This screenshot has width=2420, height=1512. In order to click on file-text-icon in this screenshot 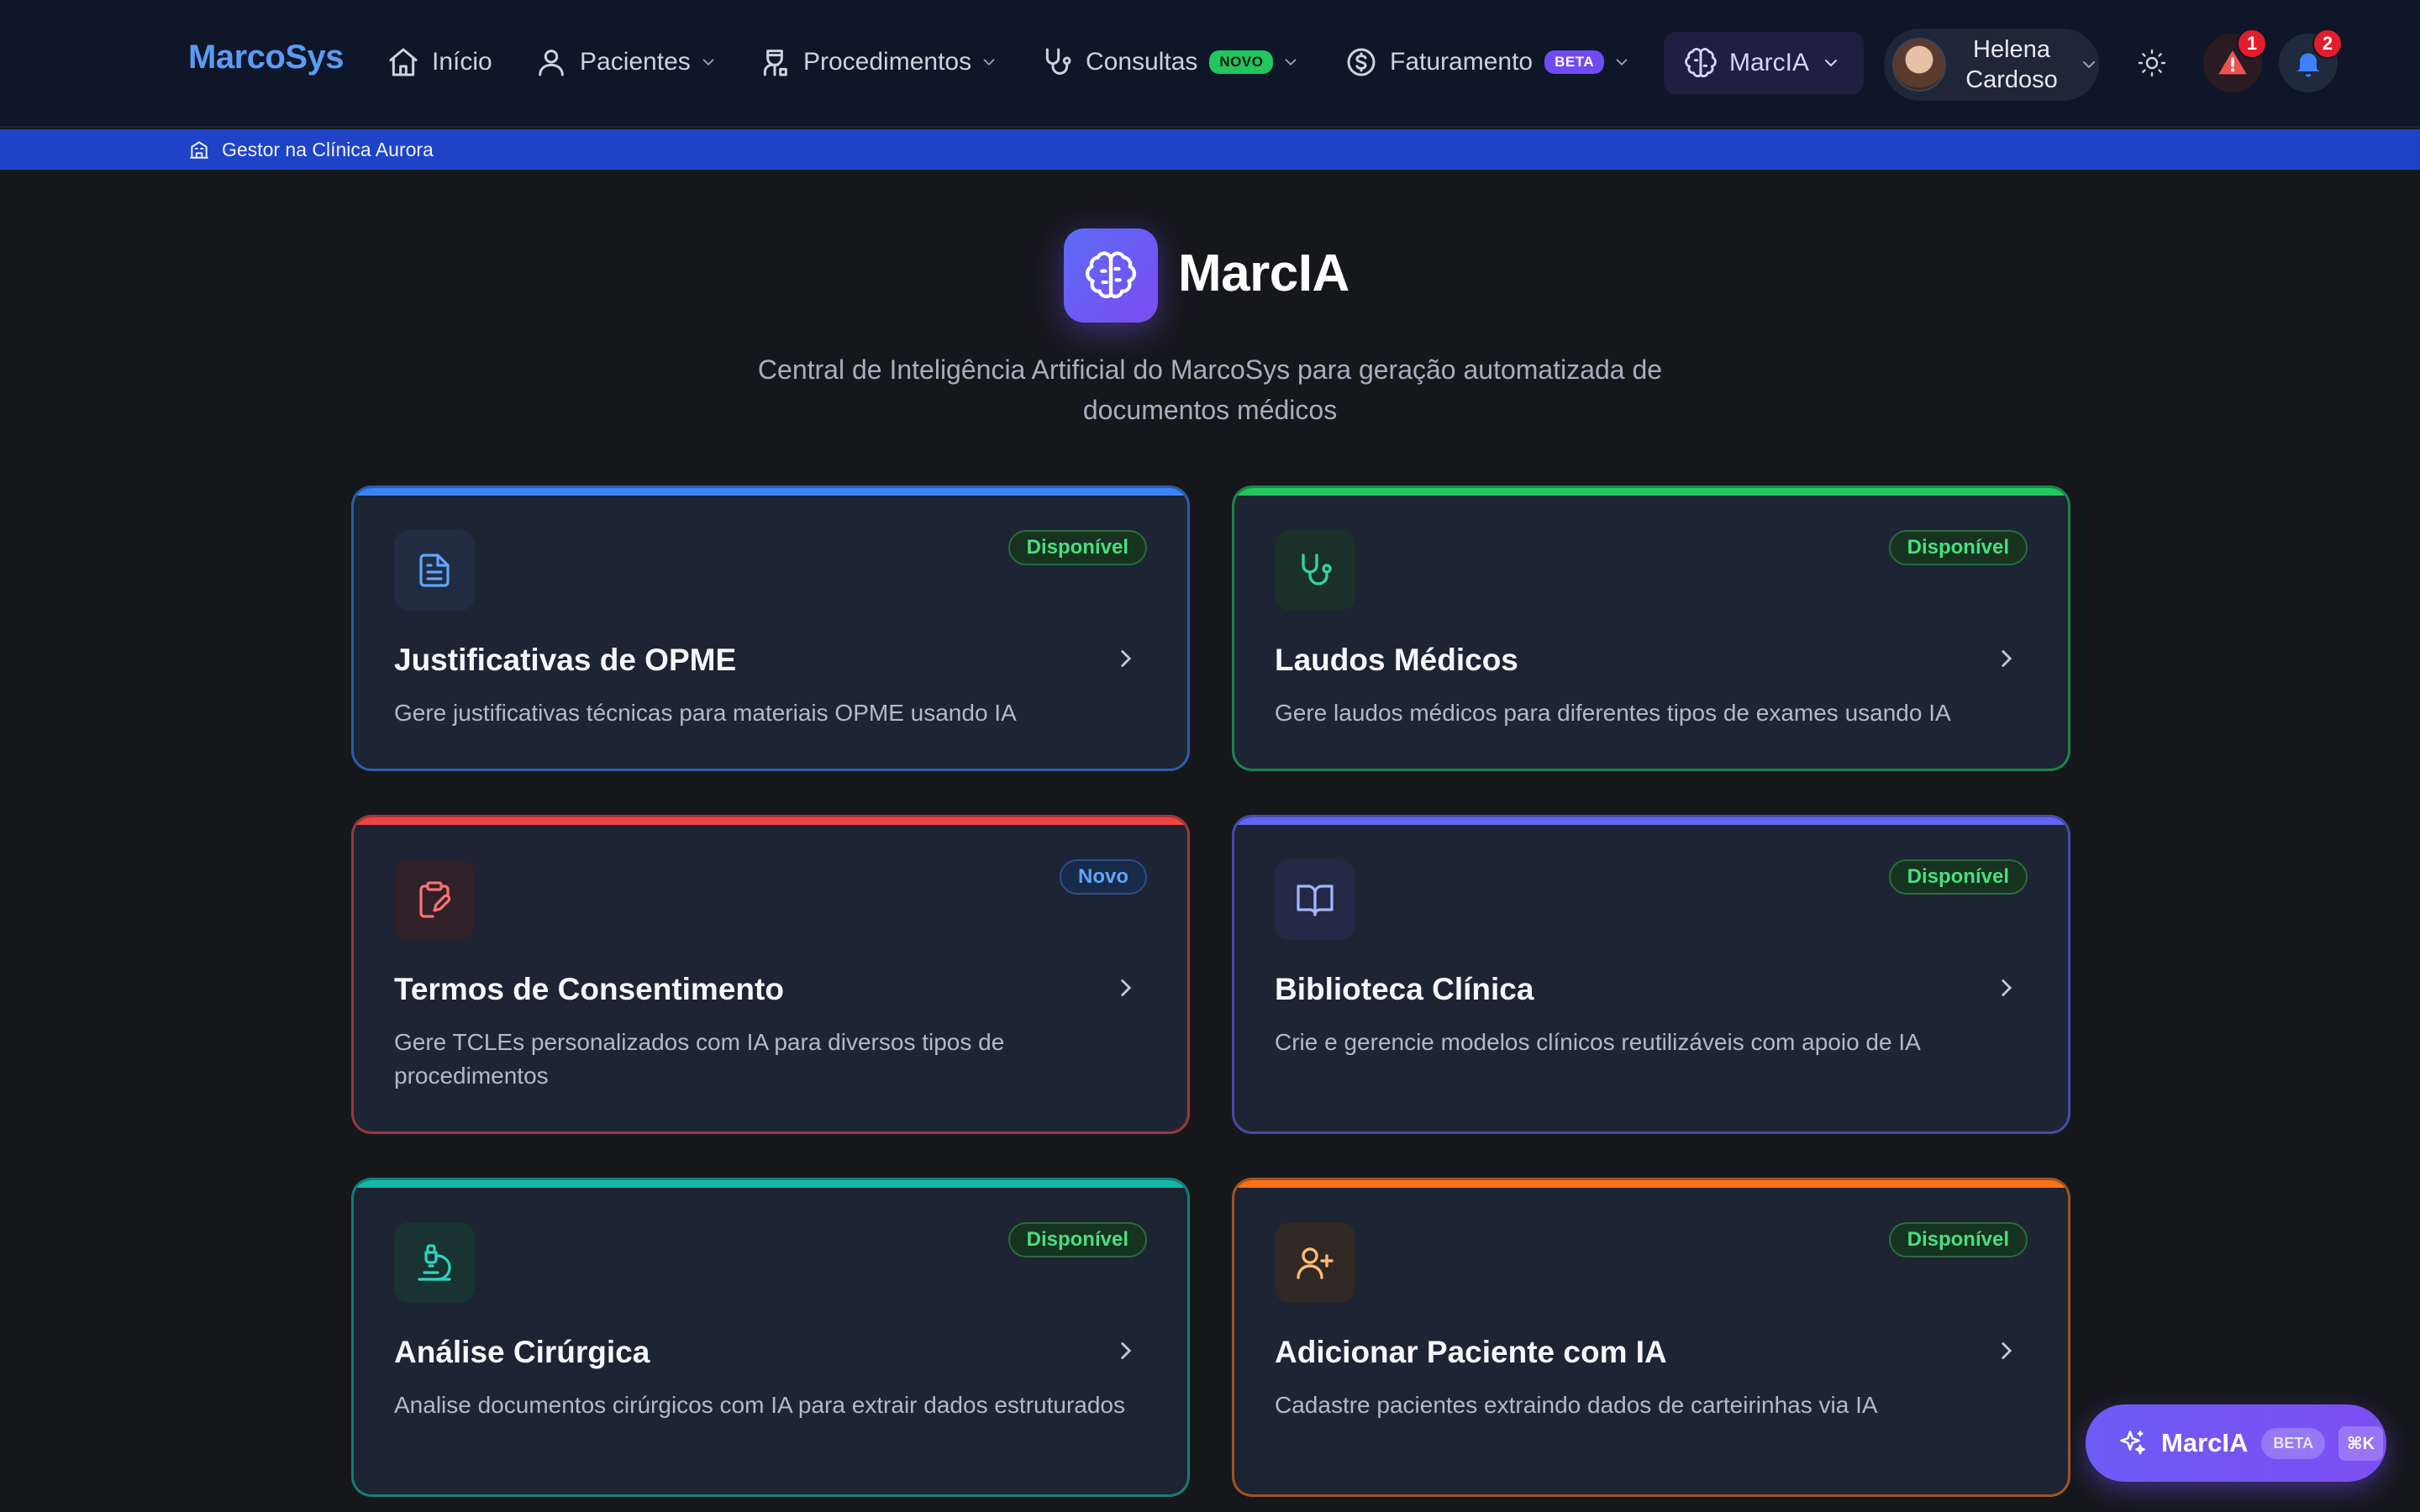, I will do `click(435, 570)`.